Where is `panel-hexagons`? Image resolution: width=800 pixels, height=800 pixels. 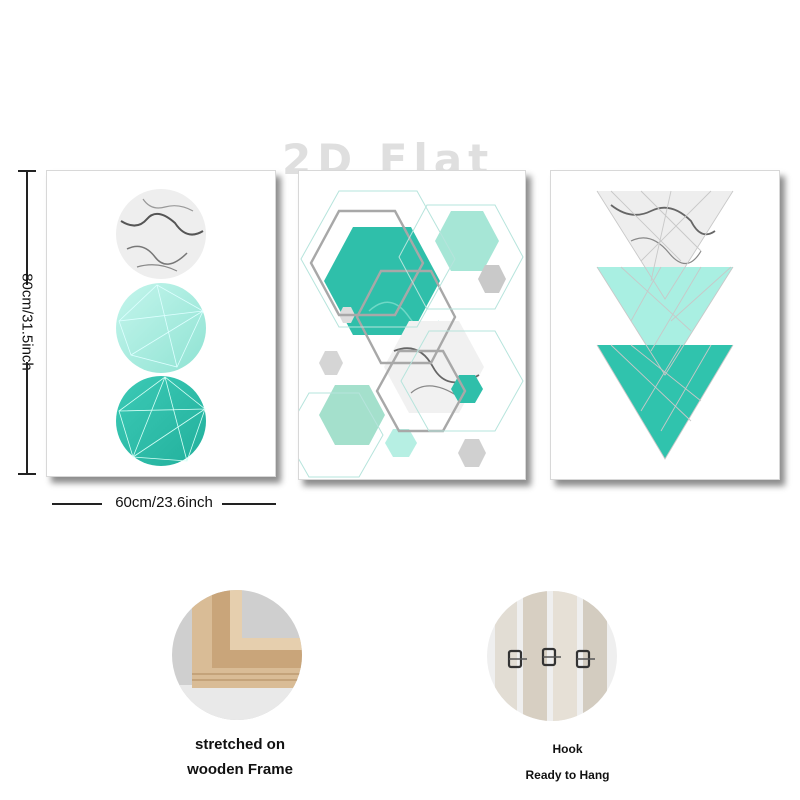
panel-hexagons is located at coordinates (412, 325).